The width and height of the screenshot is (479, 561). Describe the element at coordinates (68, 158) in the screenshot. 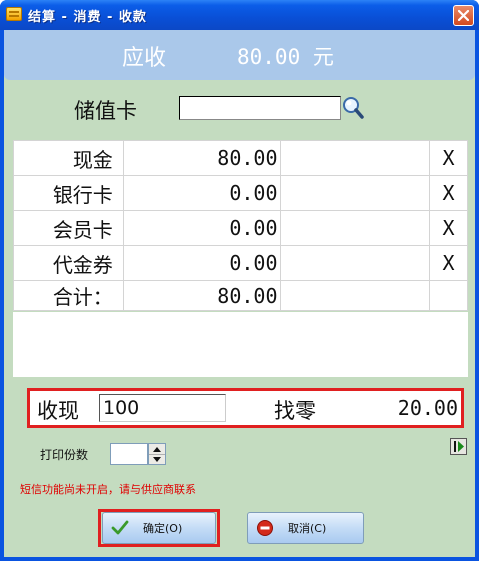

I see `payment-method-name: 现金` at that location.